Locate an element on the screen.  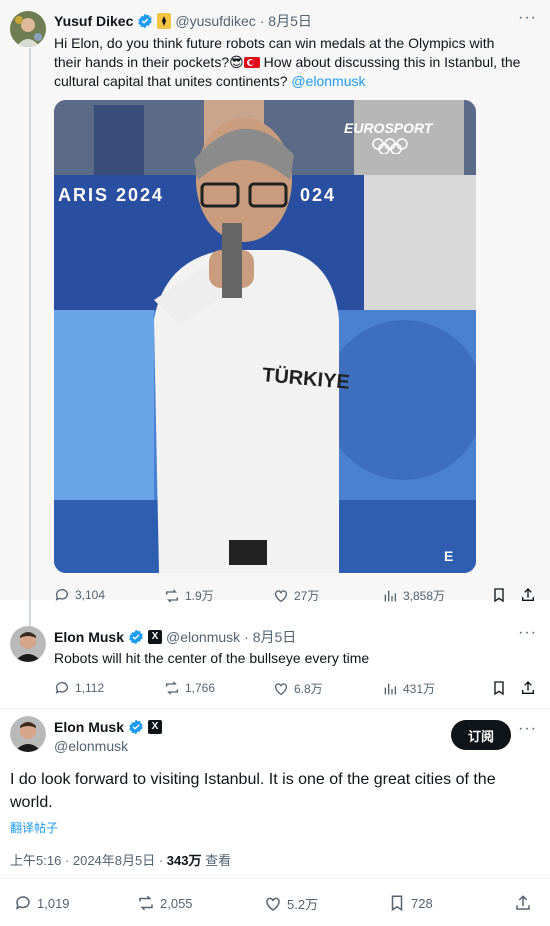
post-timestamp: 上午5:16 · 2024年8月5日 · is located at coordinates (88, 860).